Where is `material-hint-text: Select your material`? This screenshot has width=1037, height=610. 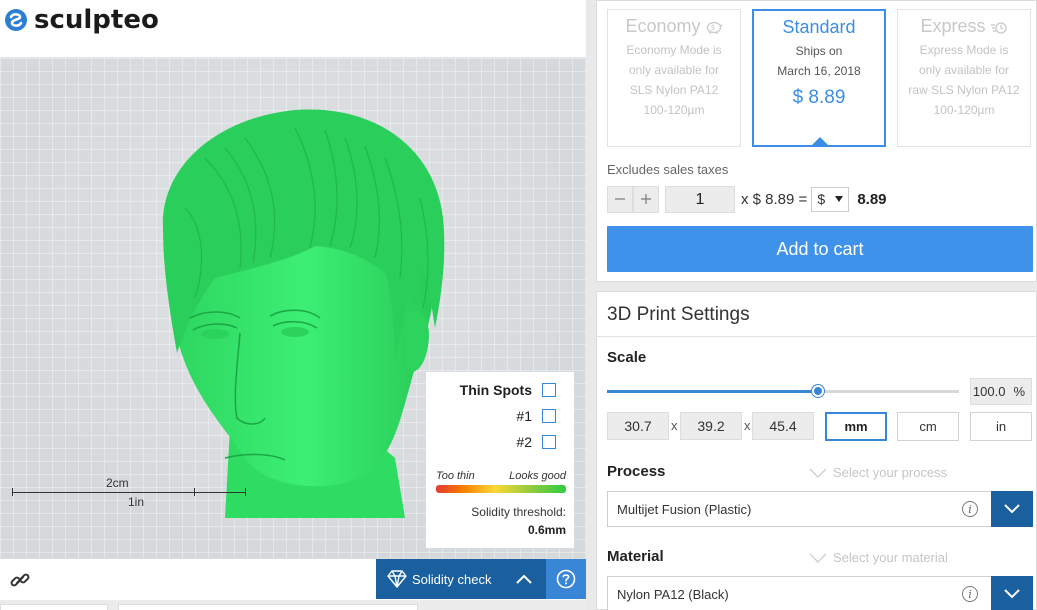 material-hint-text: Select your material is located at coordinates (890, 557).